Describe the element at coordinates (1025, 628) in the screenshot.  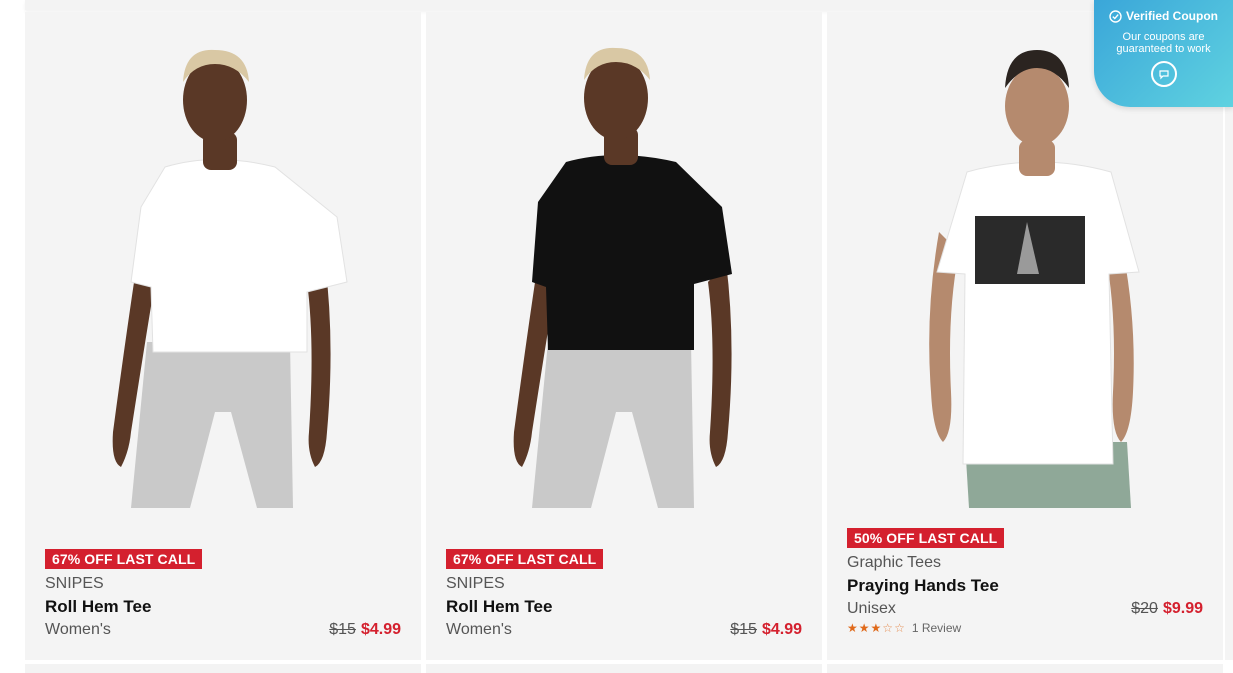
I see `rating-row: ★★★☆☆ 1 Review` at that location.